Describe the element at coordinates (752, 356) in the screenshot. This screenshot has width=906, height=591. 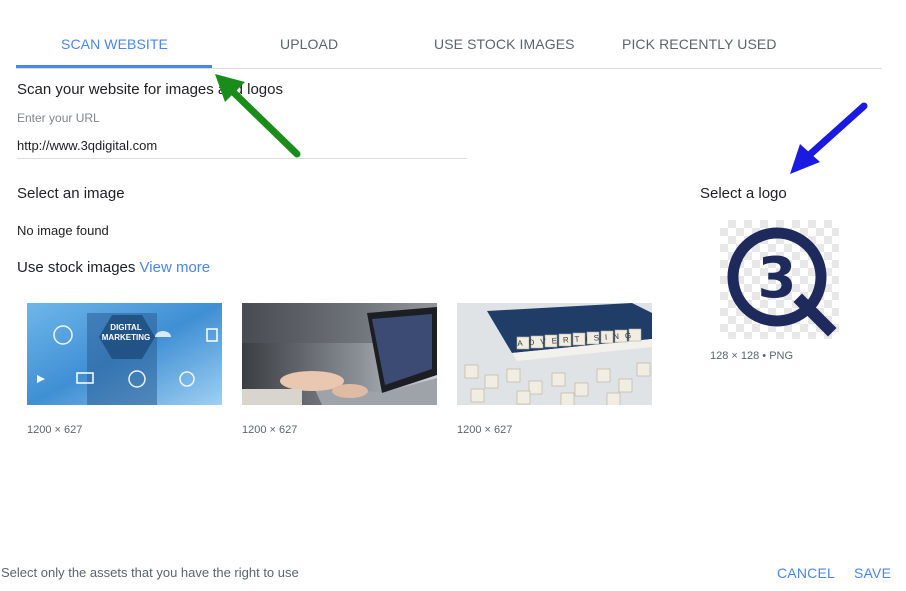
I see `logo-meta: 128 × 128 • PNG` at that location.